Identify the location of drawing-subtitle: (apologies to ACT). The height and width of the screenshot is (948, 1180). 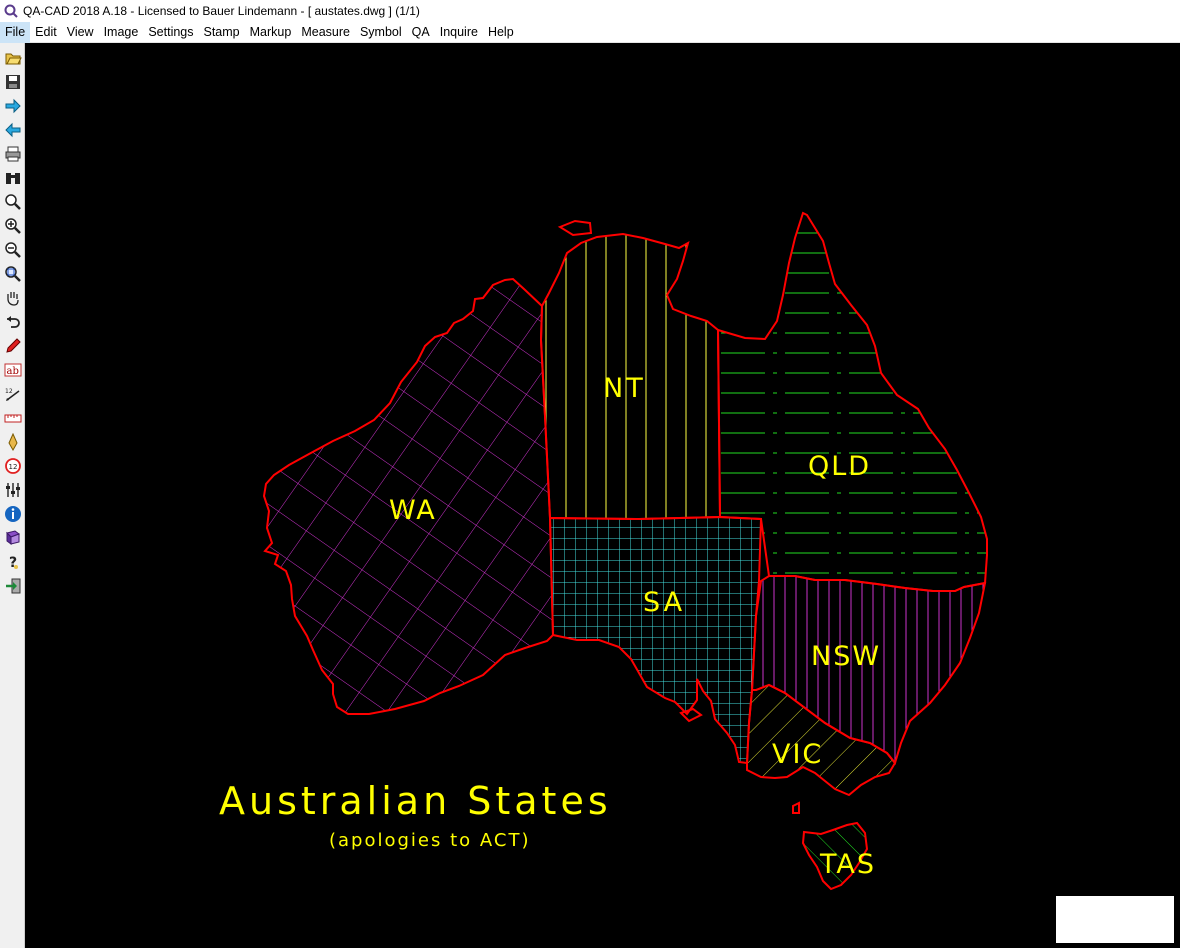
(429, 840).